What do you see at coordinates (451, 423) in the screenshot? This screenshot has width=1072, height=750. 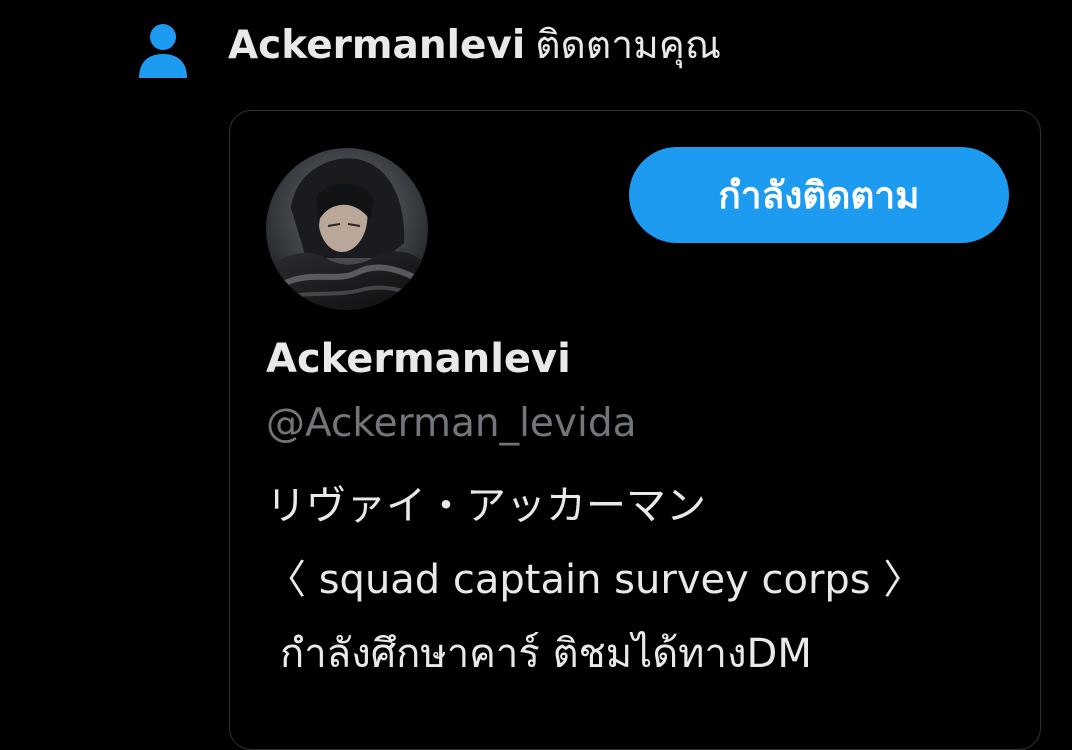 I see `user-handle: @Ackerman_levida` at bounding box center [451, 423].